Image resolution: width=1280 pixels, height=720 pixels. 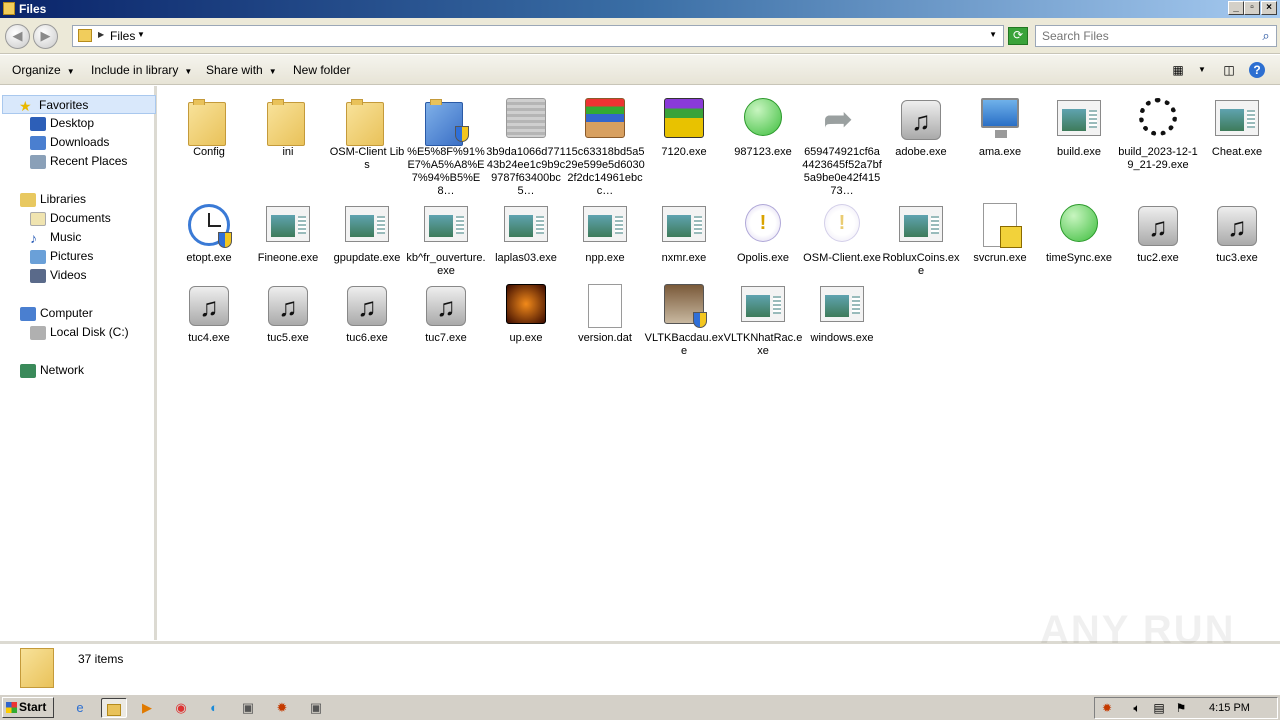 What do you see at coordinates (36, 70) in the screenshot?
I see `organize-label: Organize` at bounding box center [36, 70].